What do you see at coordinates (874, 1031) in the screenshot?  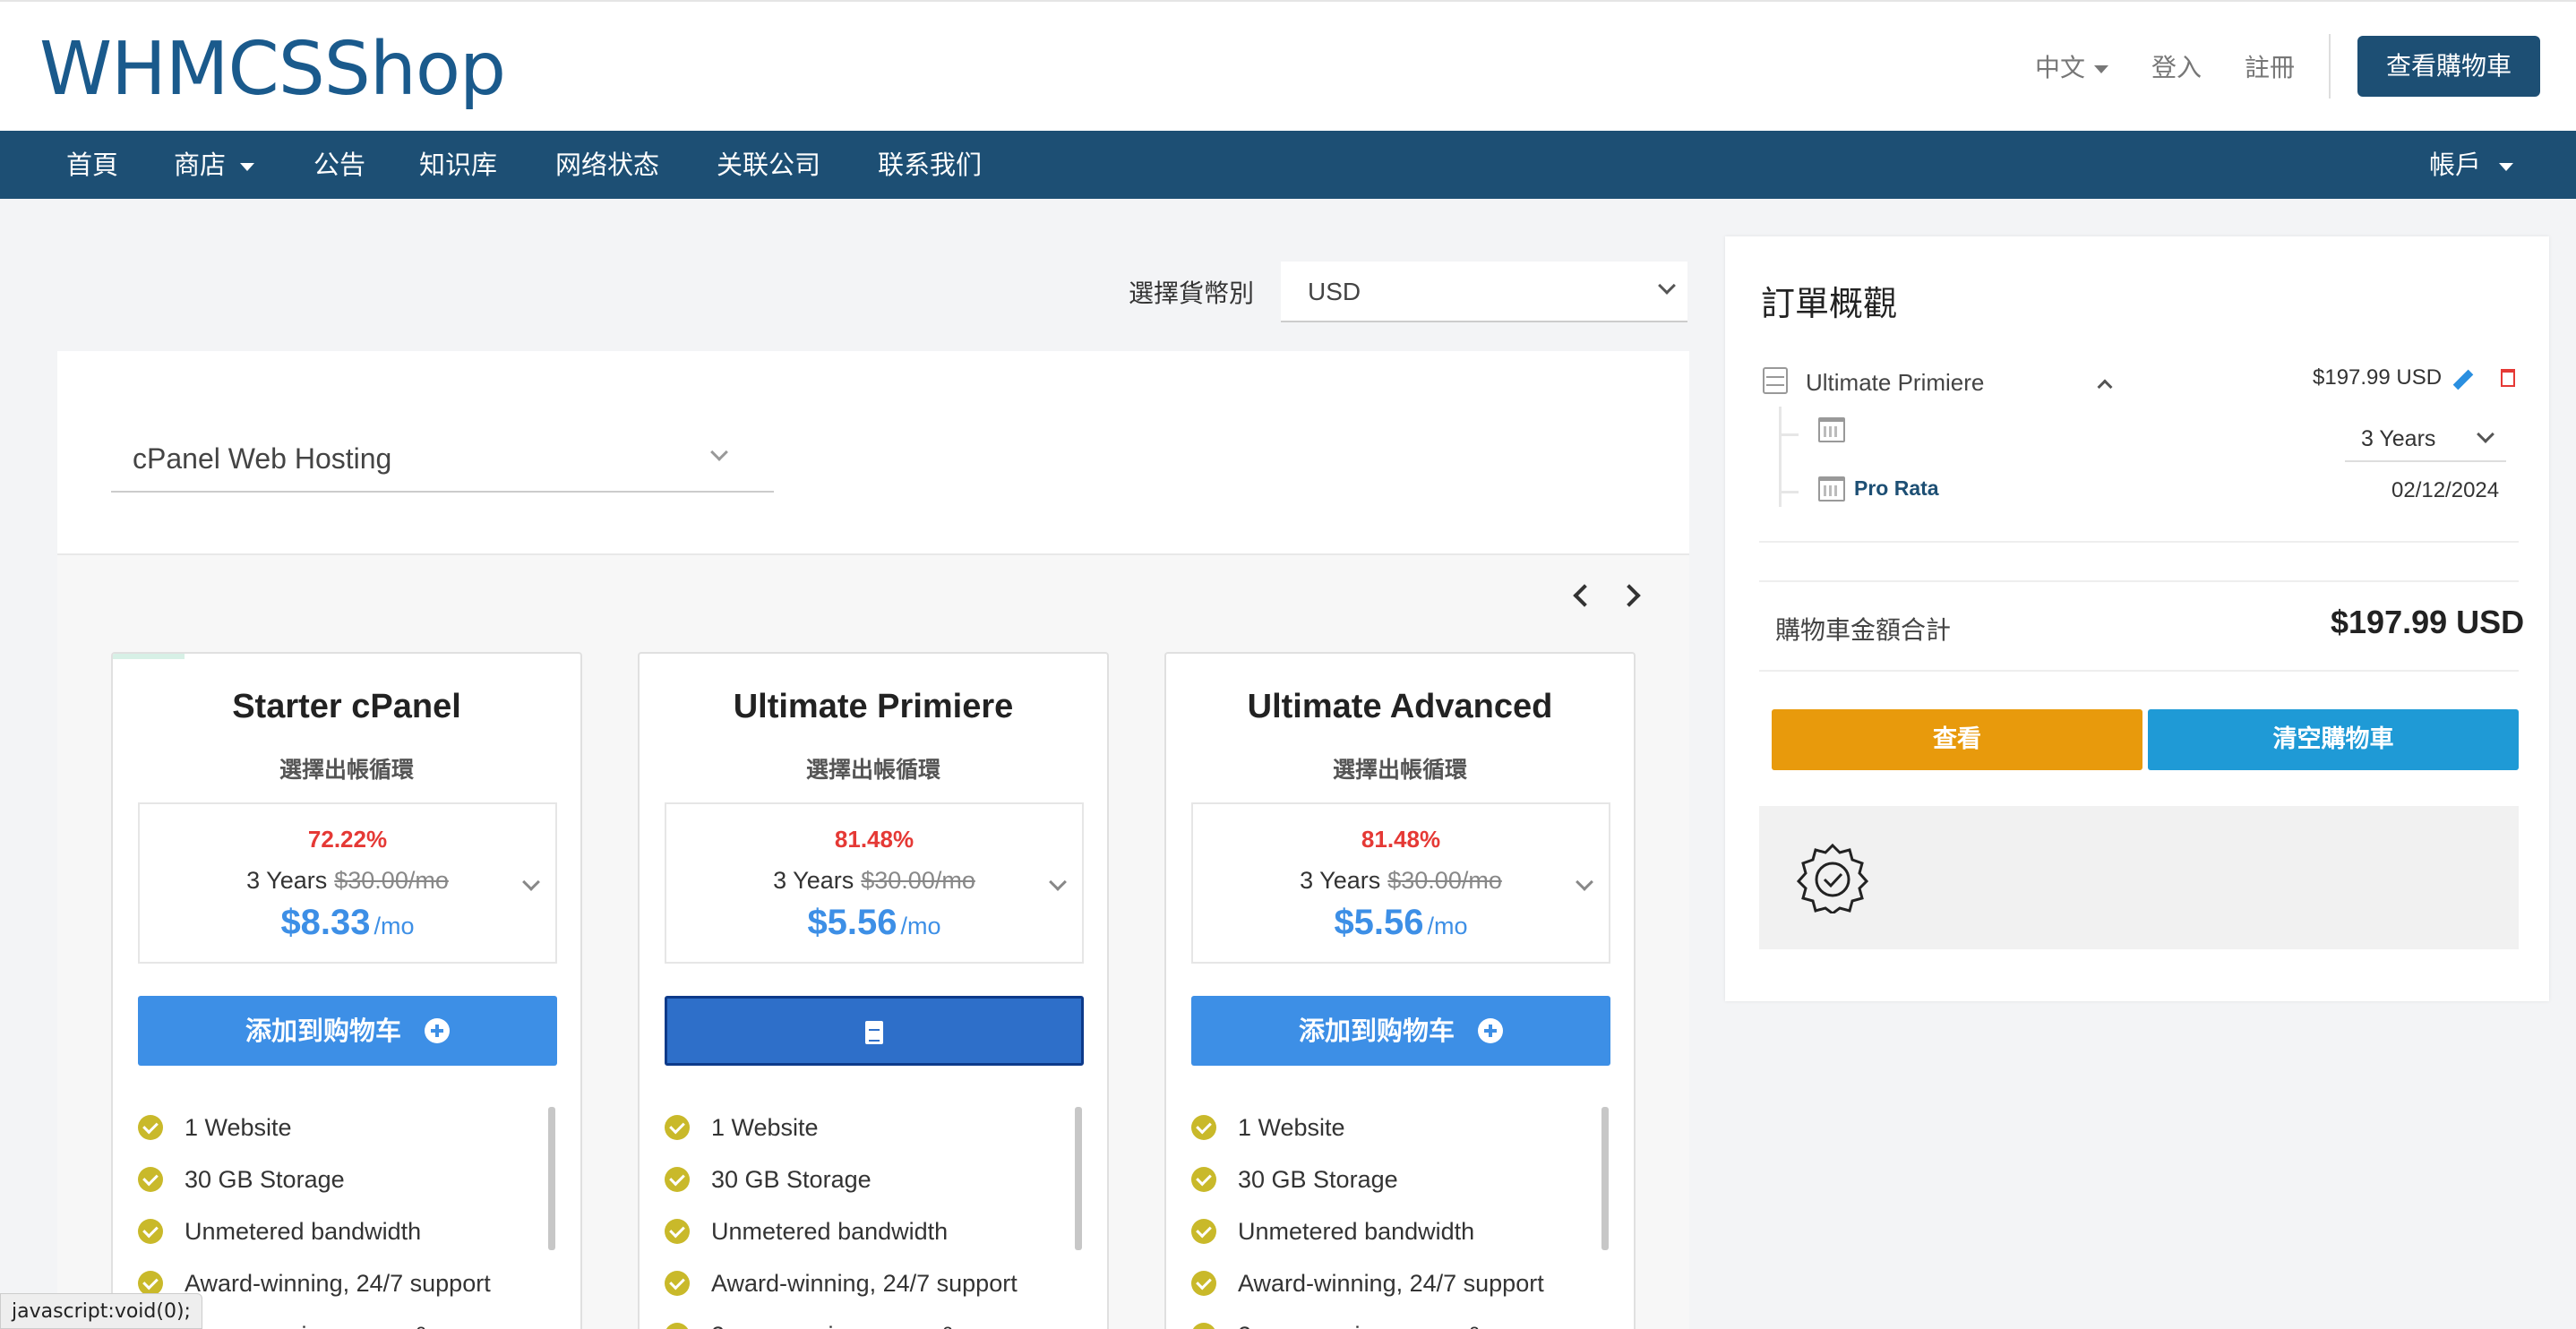 I see `configure-button` at bounding box center [874, 1031].